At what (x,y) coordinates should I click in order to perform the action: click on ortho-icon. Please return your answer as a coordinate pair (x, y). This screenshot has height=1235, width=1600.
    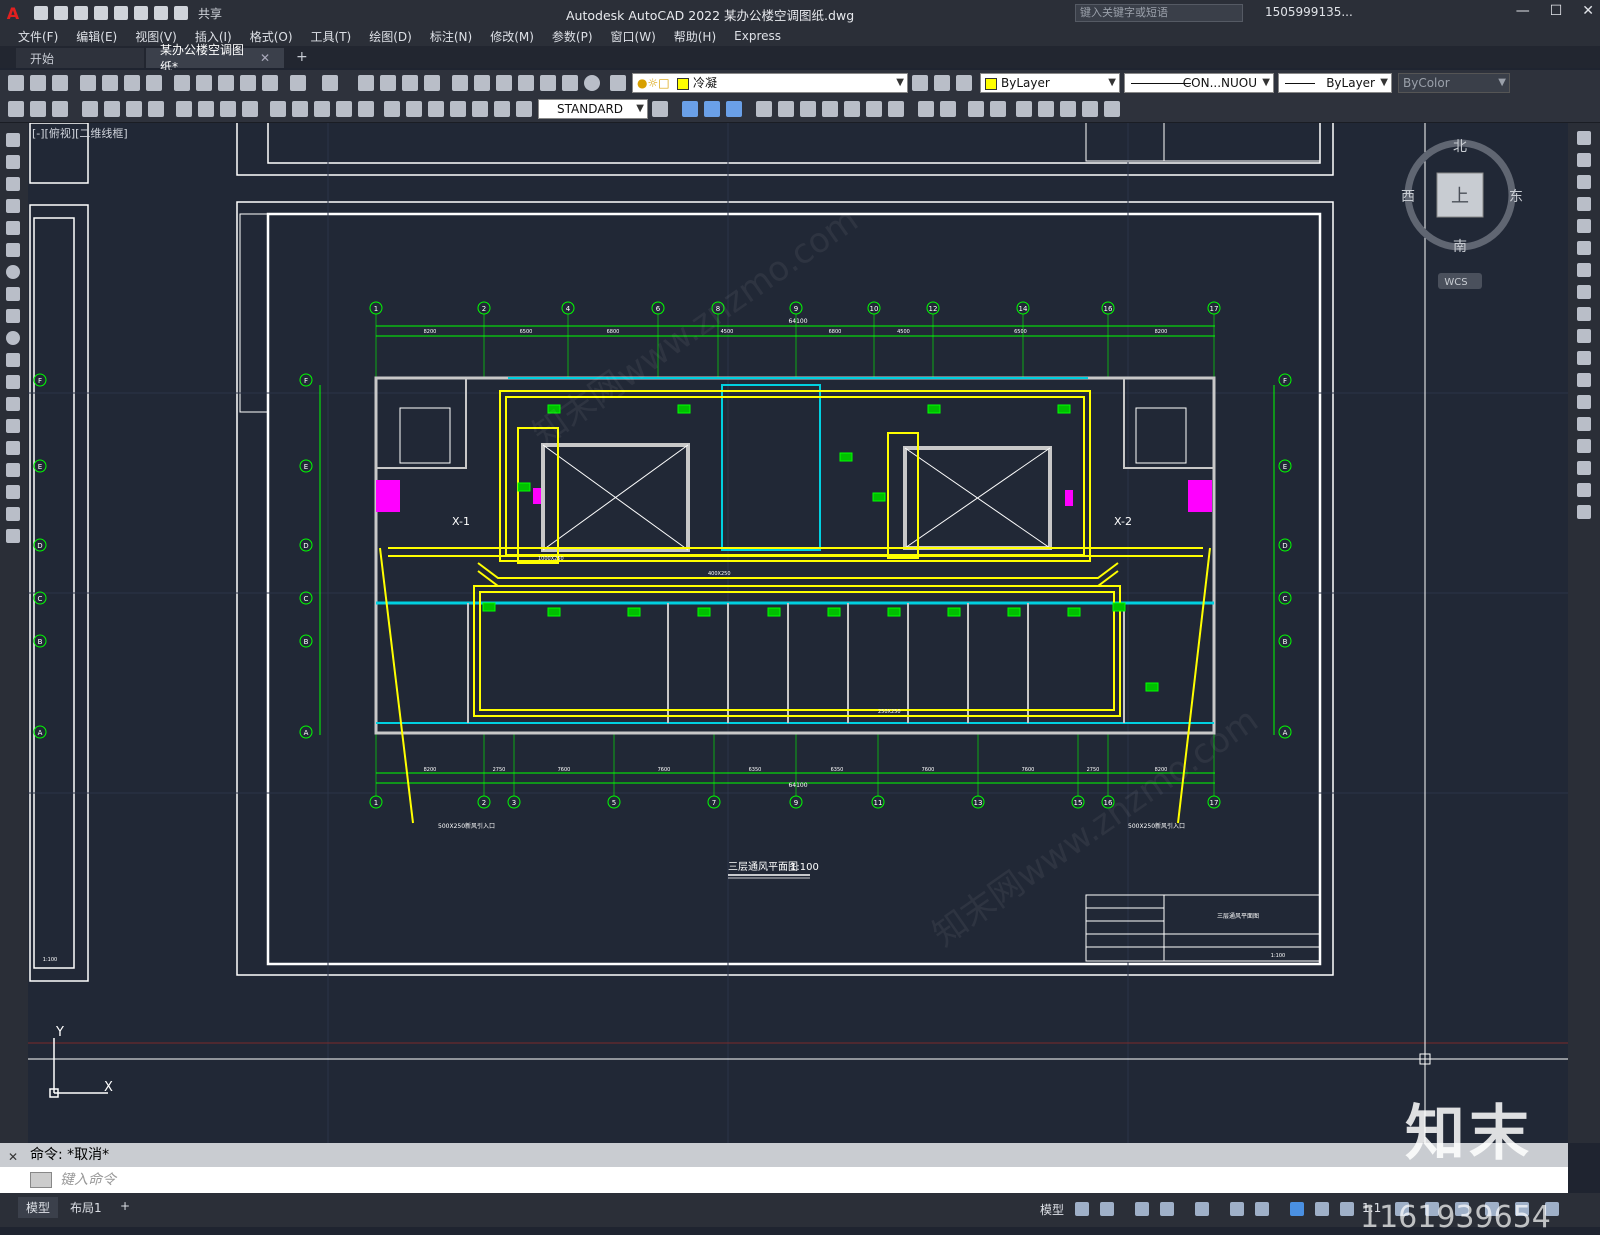
    Looking at the image, I should click on (1142, 1209).